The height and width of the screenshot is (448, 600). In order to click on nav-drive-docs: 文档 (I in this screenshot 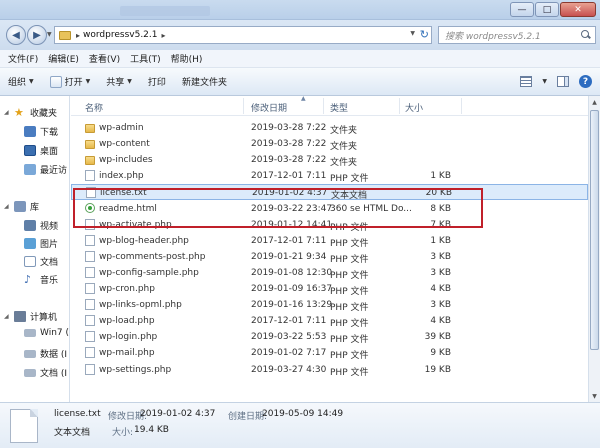, I will do `click(45, 372)`.